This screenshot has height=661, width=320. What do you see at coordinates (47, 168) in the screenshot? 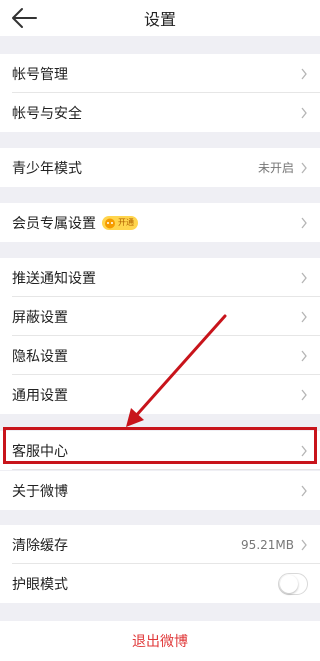
I see `youth-mode-label: 青少年模式` at bounding box center [47, 168].